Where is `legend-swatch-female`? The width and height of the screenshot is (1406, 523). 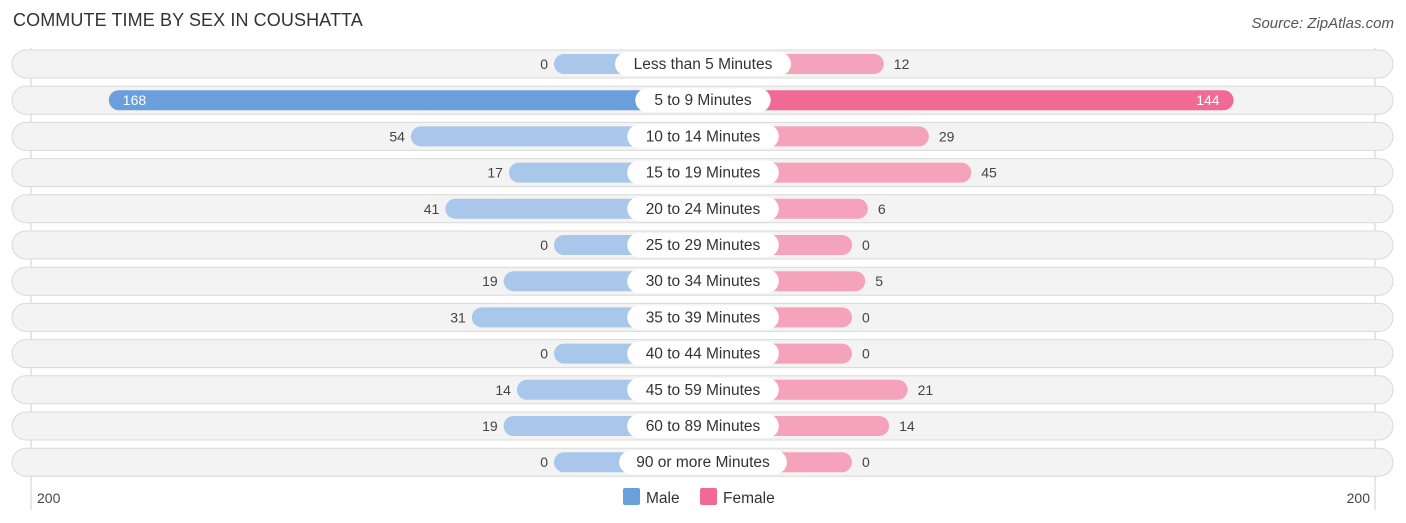
legend-swatch-female is located at coordinates (708, 496).